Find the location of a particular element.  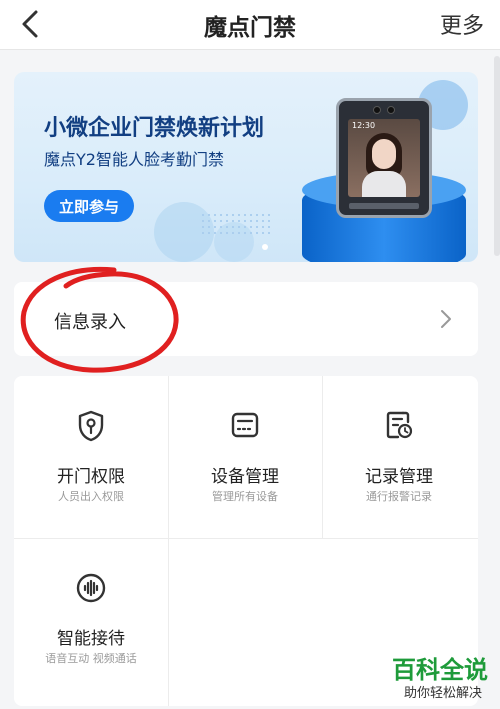

person-face is located at coordinates (384, 154).